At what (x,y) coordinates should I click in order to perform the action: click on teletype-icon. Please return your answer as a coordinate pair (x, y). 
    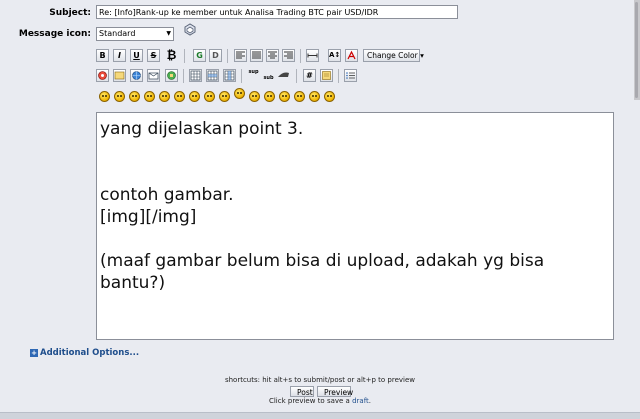
    Looking at the image, I should click on (283, 74).